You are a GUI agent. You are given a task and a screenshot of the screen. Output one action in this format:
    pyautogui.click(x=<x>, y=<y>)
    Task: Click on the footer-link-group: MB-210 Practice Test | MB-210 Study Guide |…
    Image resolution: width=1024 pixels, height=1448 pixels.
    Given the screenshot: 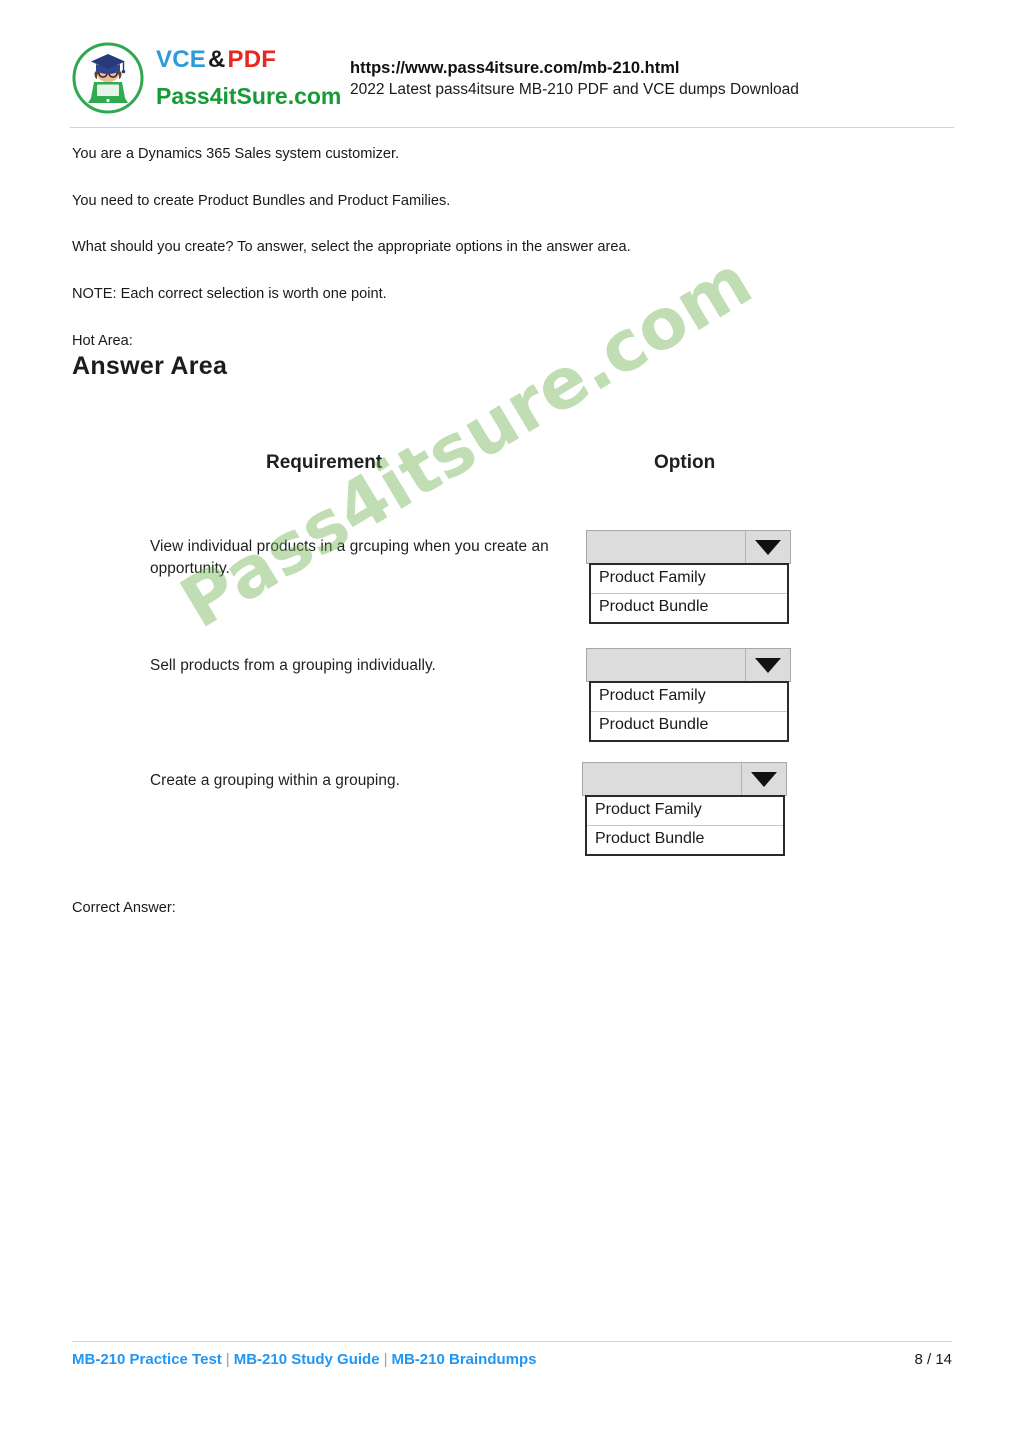 What is the action you would take?
    pyautogui.click(x=304, y=1359)
    